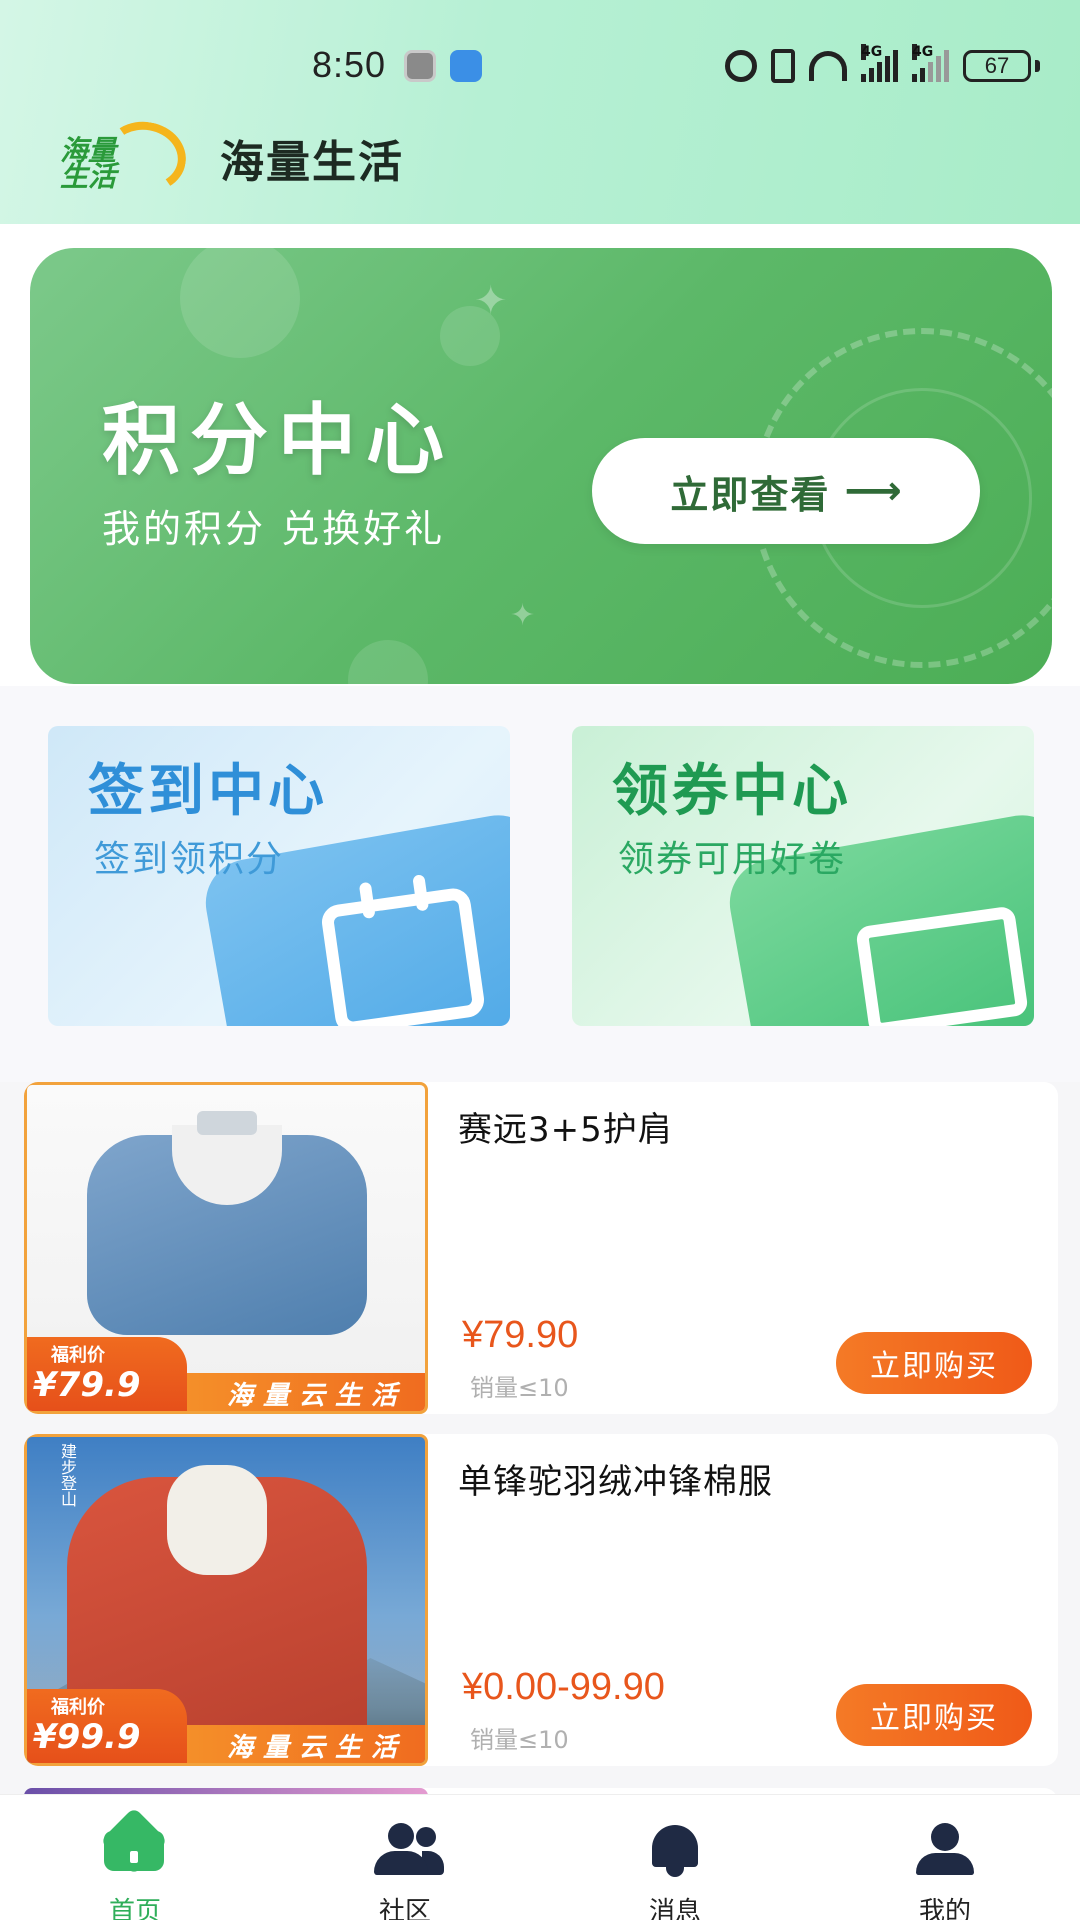 This screenshot has height=1920, width=1080. I want to click on tab-home-label: 首页, so click(134, 1908).